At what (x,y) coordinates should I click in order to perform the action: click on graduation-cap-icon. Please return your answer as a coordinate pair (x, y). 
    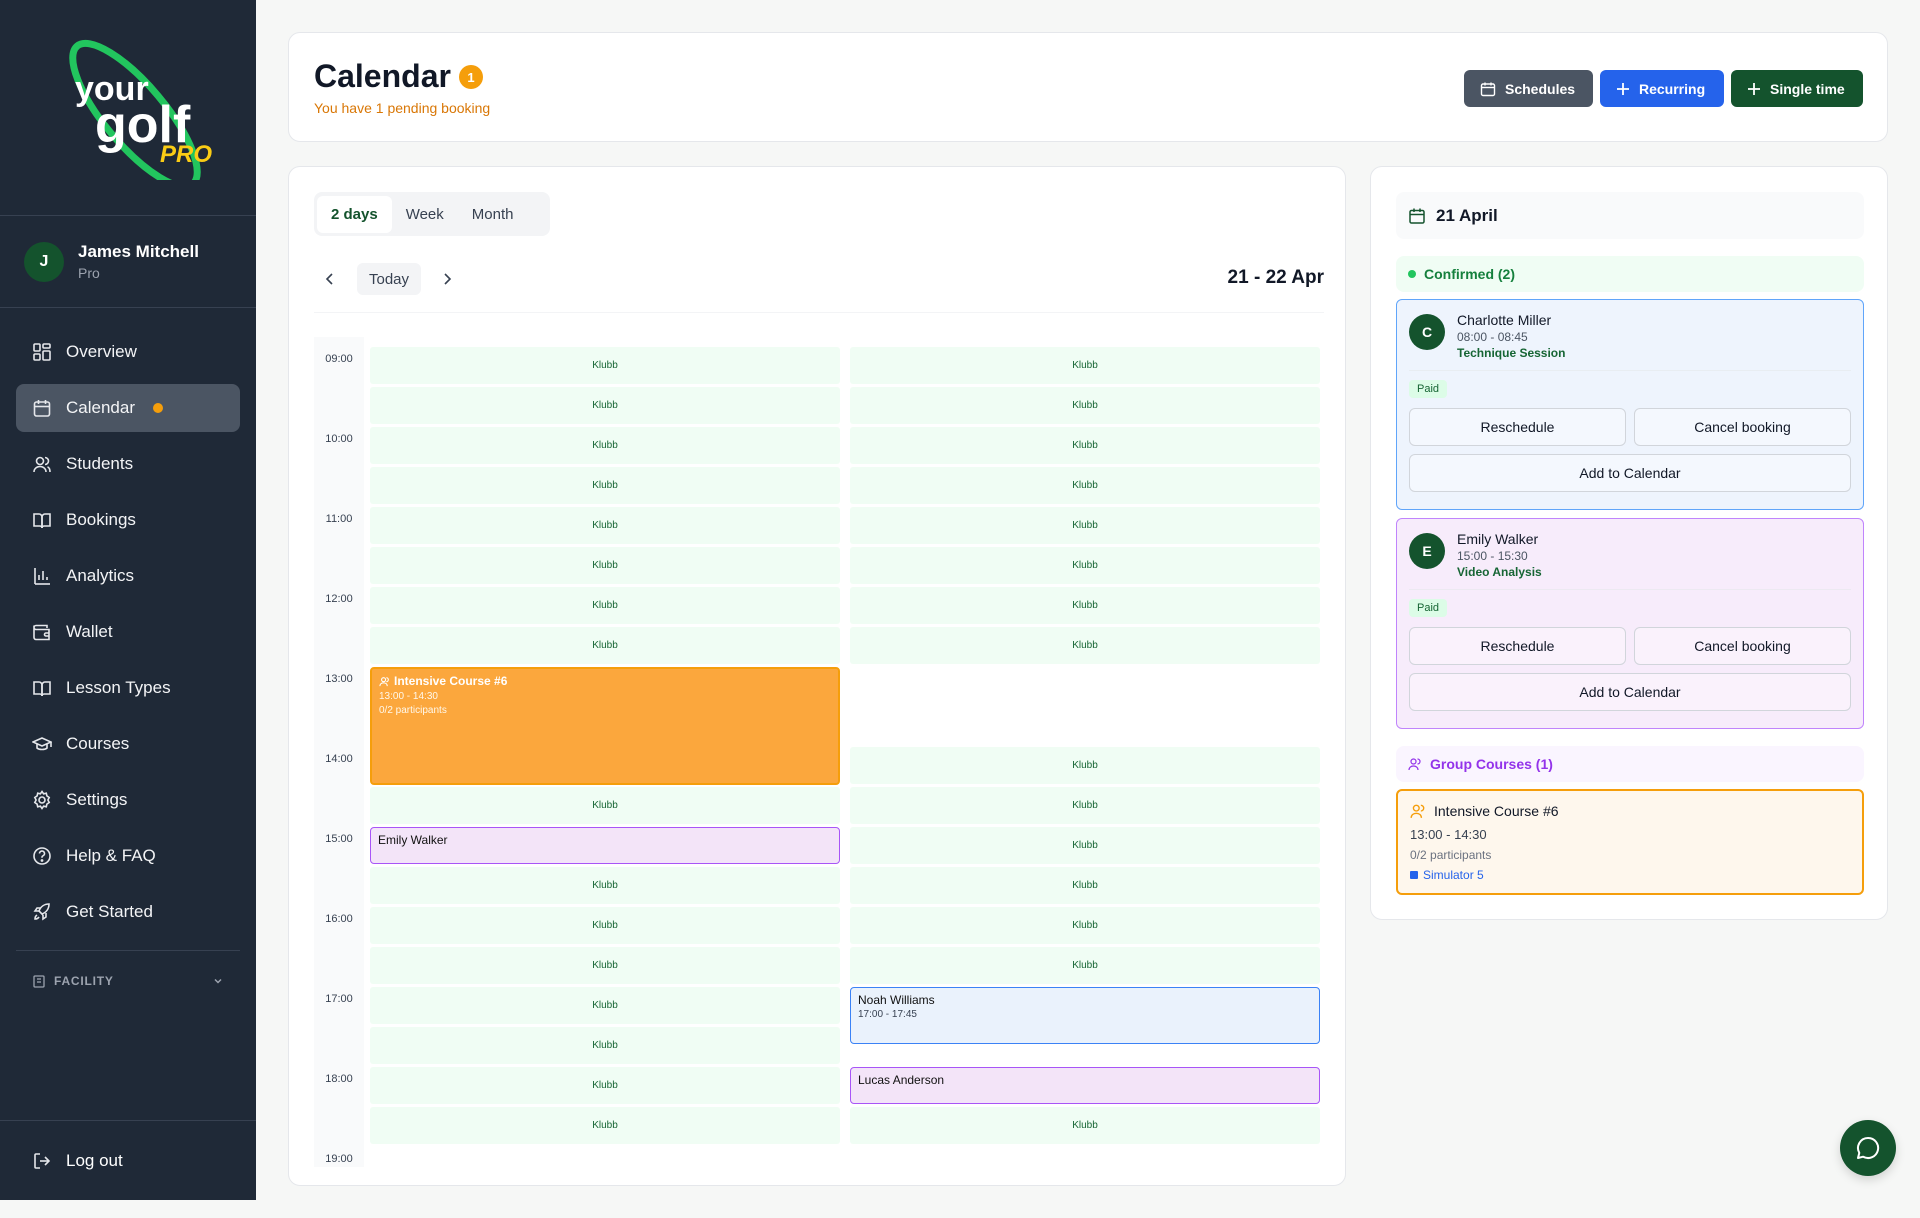
    Looking at the image, I should click on (42, 744).